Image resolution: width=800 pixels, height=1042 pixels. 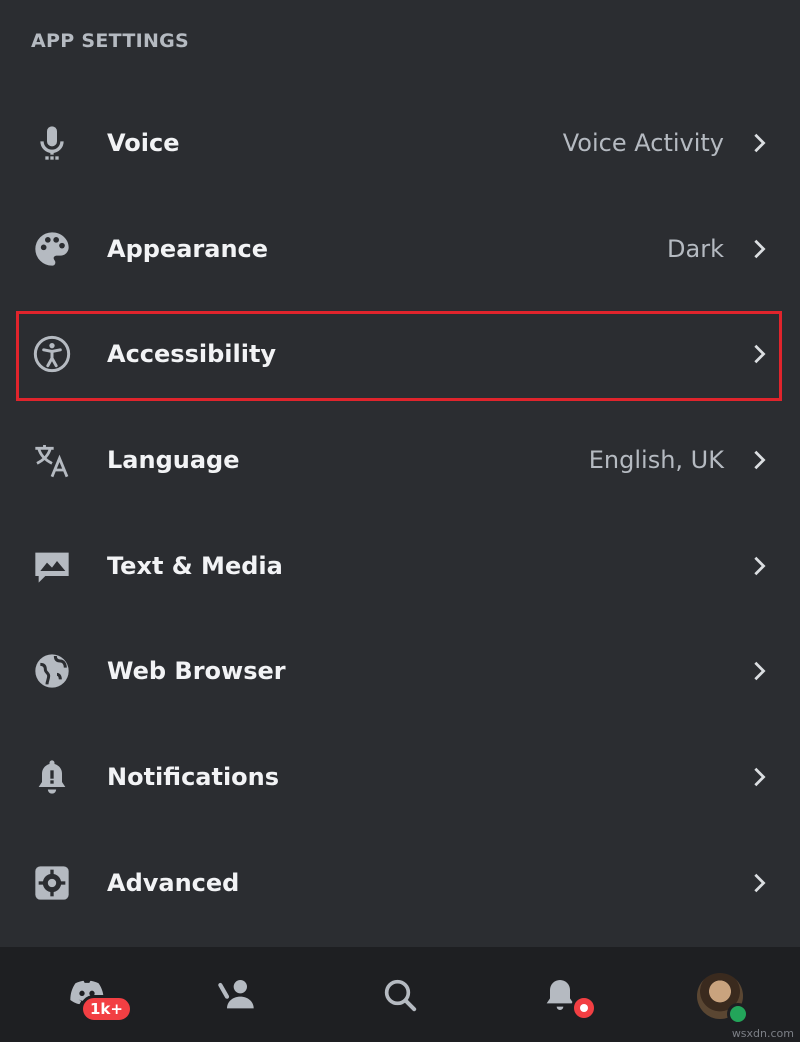 I want to click on friends-icon, so click(x=236, y=993).